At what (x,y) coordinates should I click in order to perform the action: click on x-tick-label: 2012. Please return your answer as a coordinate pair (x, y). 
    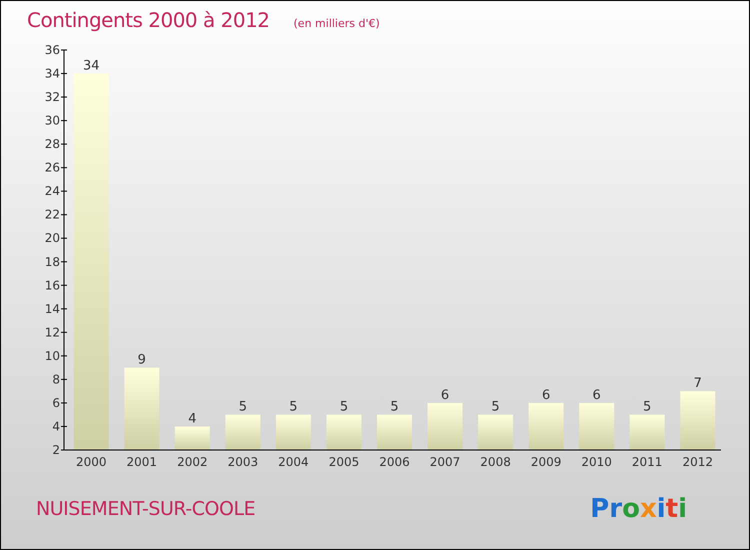
    Looking at the image, I should click on (697, 462).